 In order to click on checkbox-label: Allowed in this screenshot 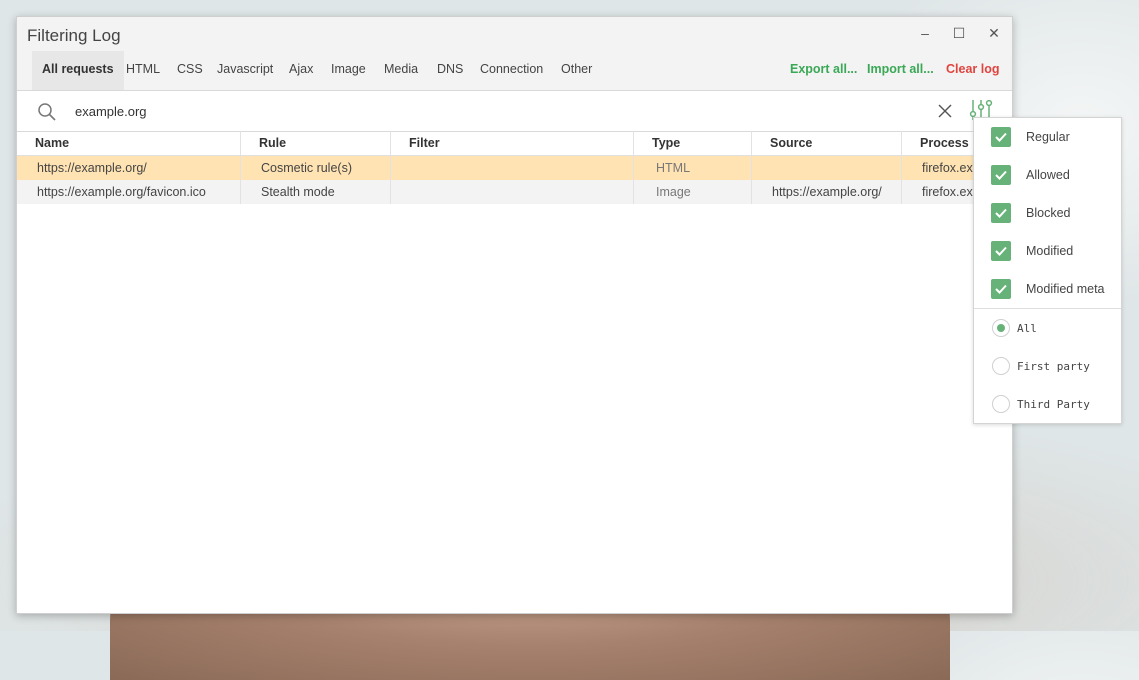, I will do `click(1048, 175)`.